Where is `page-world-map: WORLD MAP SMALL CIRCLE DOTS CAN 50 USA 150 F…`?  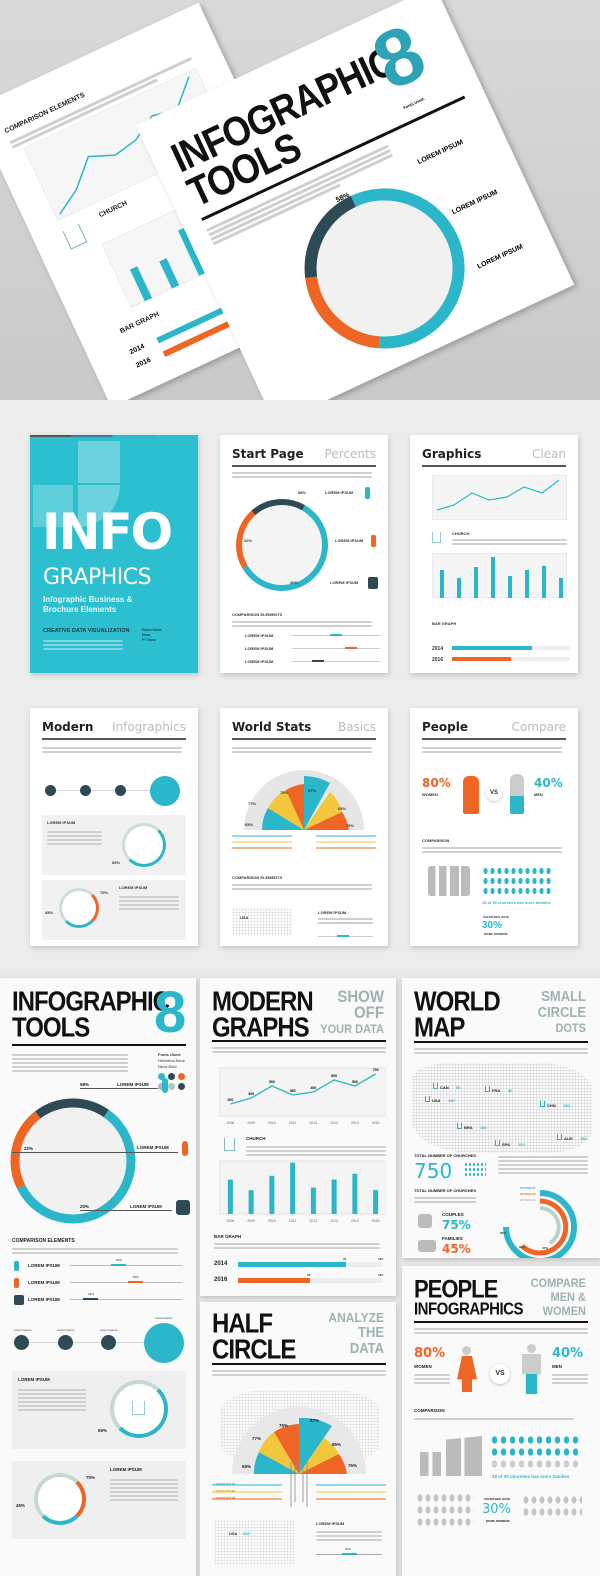 page-world-map: WORLD MAP SMALL CIRCLE DOTS CAN 50 USA 150 F… is located at coordinates (501, 1118).